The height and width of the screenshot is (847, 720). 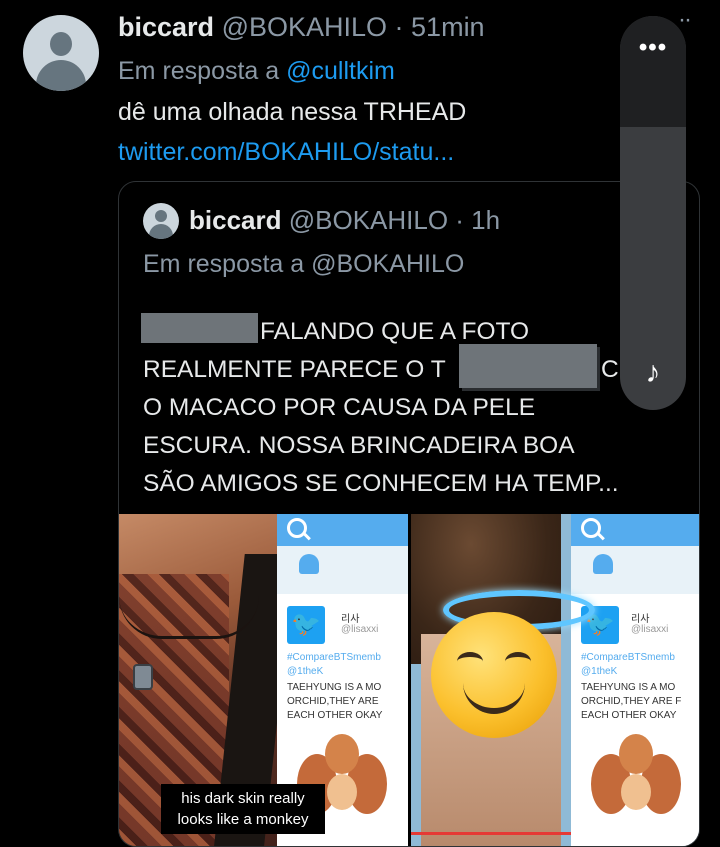 What do you see at coordinates (494, 696) in the screenshot?
I see `emoji-mouth` at bounding box center [494, 696].